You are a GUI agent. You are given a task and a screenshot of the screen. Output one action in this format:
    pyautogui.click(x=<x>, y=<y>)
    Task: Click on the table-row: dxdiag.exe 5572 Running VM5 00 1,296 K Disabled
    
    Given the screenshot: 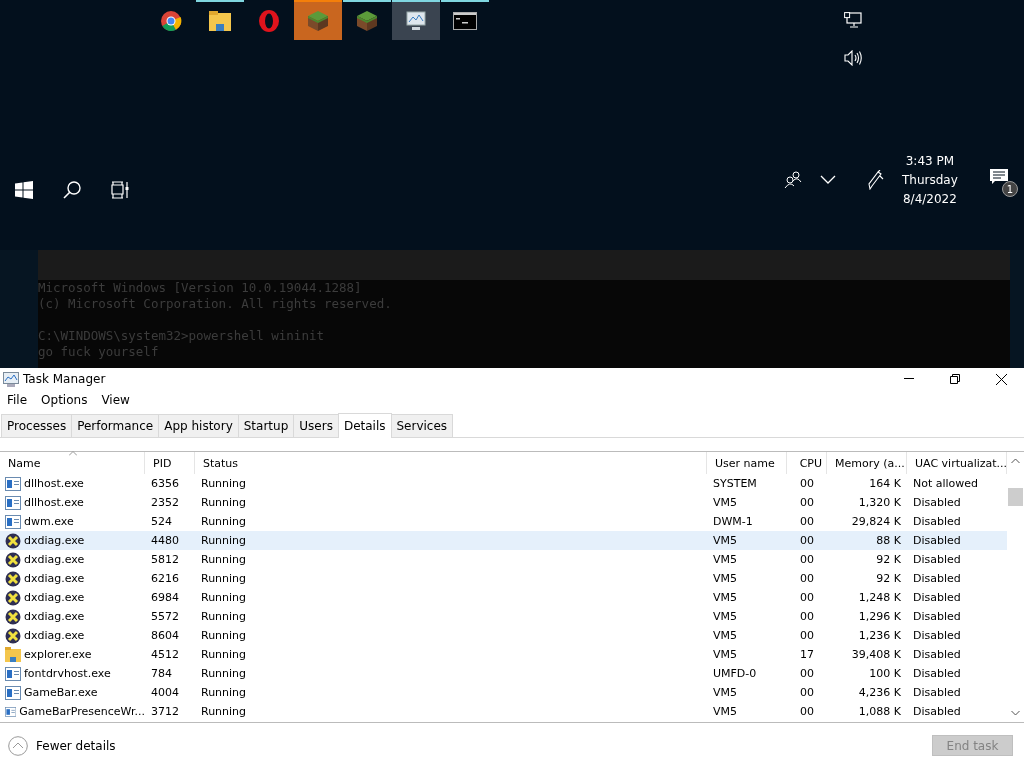 What is the action you would take?
    pyautogui.click(x=503, y=616)
    